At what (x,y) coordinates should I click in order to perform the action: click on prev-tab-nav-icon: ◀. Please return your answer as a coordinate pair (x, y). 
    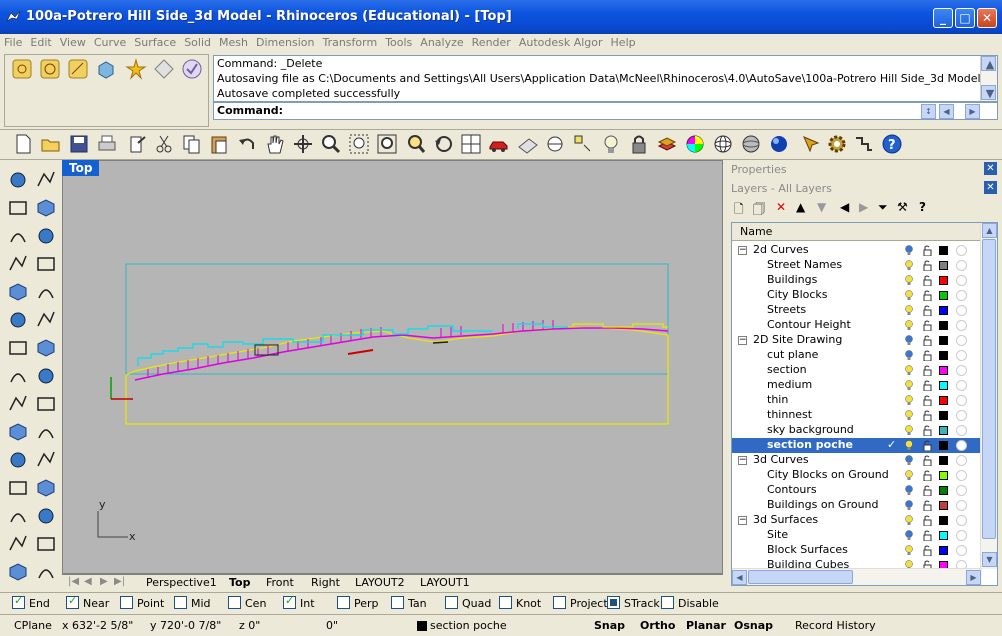
    Looking at the image, I should click on (88, 581).